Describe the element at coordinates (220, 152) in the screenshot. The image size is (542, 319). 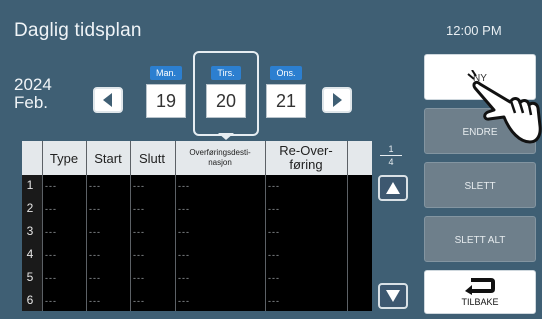
I see `column-header-destination-line1: Overføringsdesti-` at that location.